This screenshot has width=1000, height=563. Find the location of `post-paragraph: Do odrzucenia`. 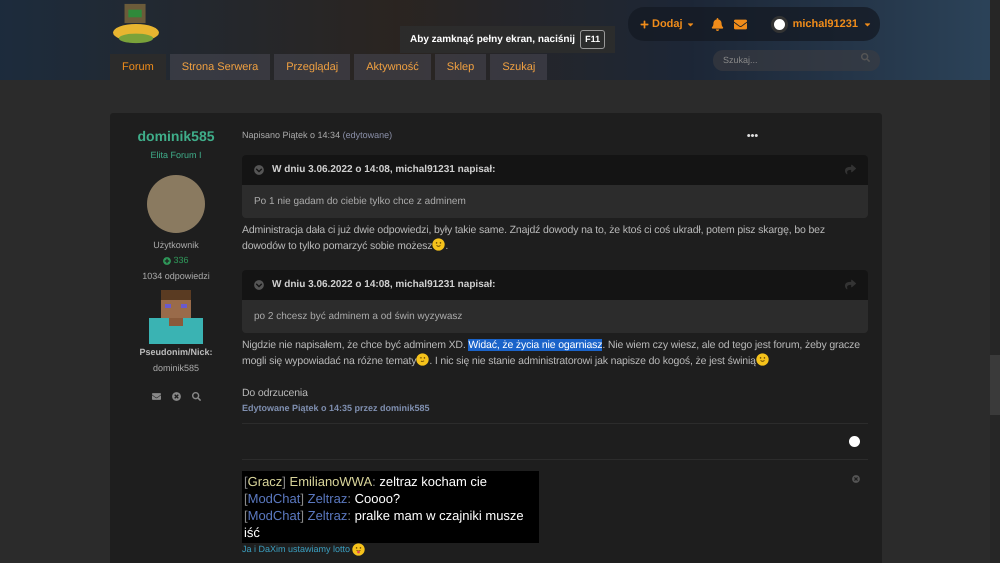

post-paragraph: Do odrzucenia is located at coordinates (275, 393).